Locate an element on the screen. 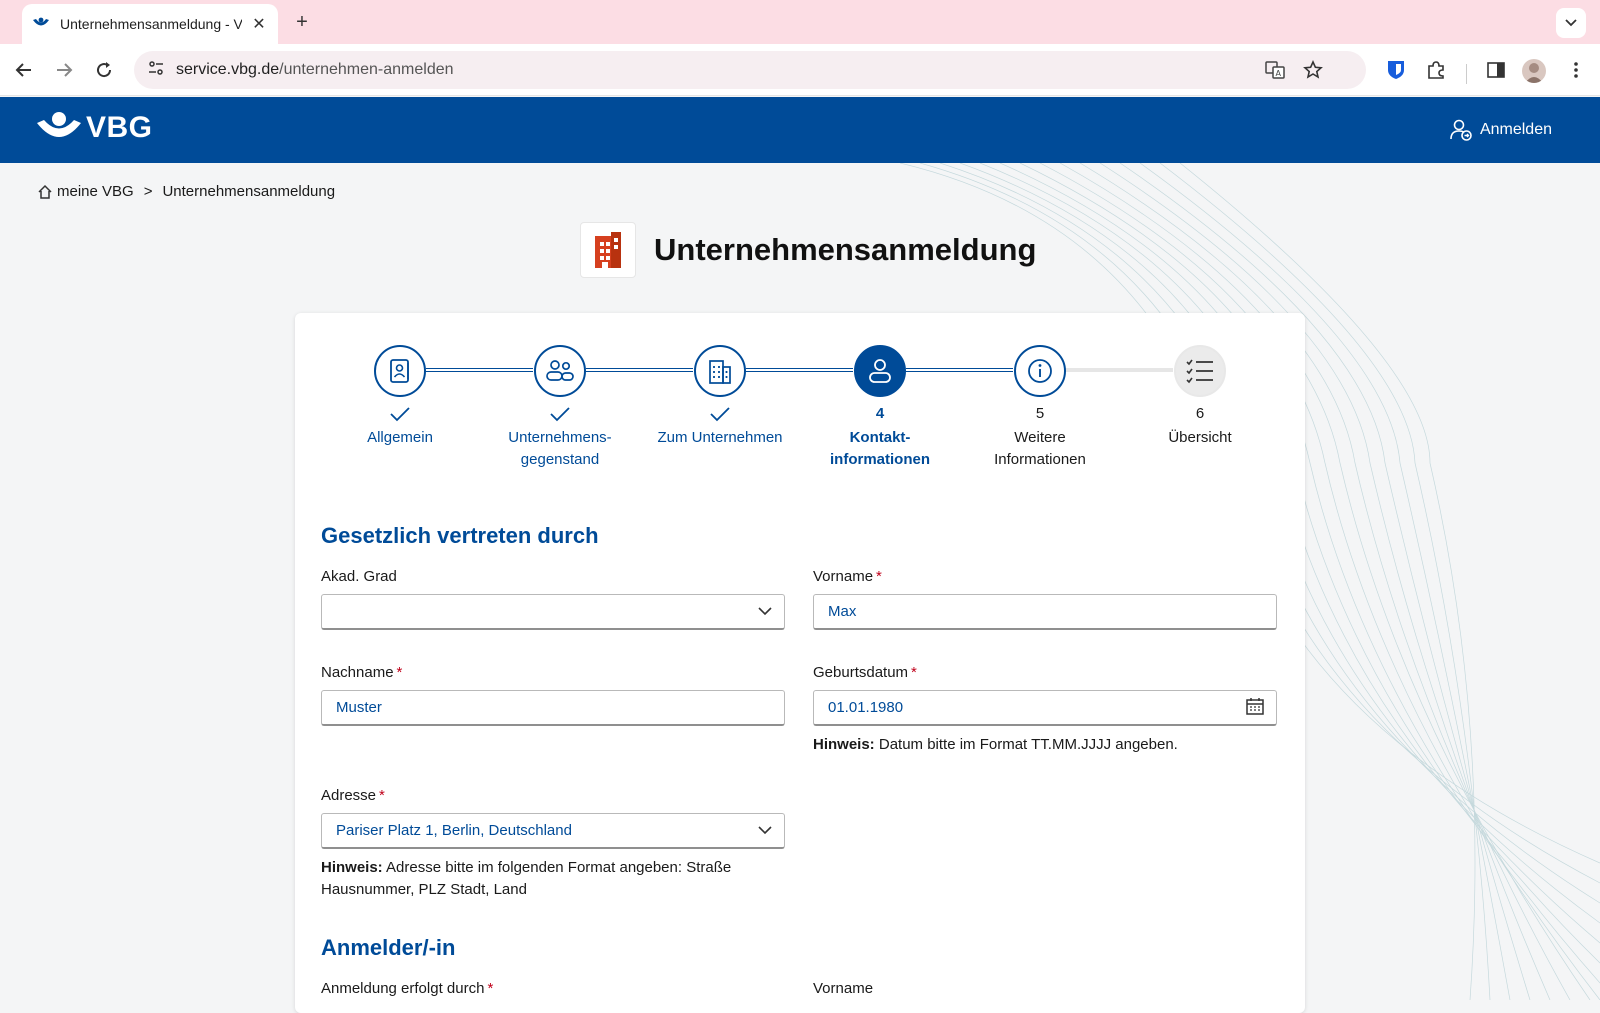 The width and height of the screenshot is (1600, 1013). nachname-input: Muster is located at coordinates (553, 708).